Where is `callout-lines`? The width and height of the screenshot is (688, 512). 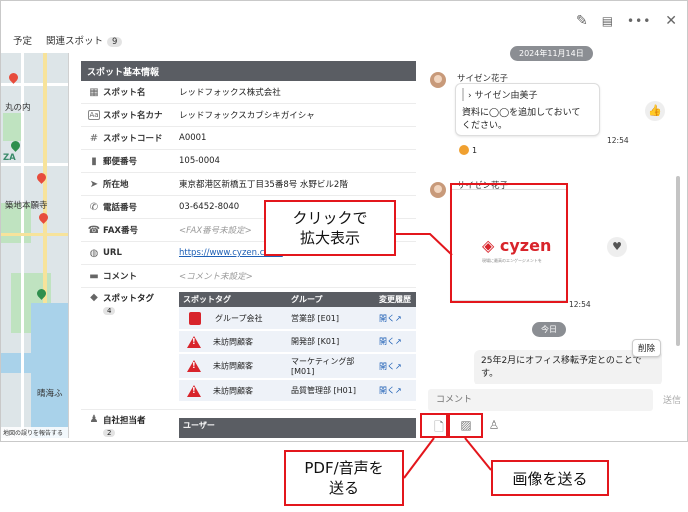
callout-lines is located at coordinates (444, 356).